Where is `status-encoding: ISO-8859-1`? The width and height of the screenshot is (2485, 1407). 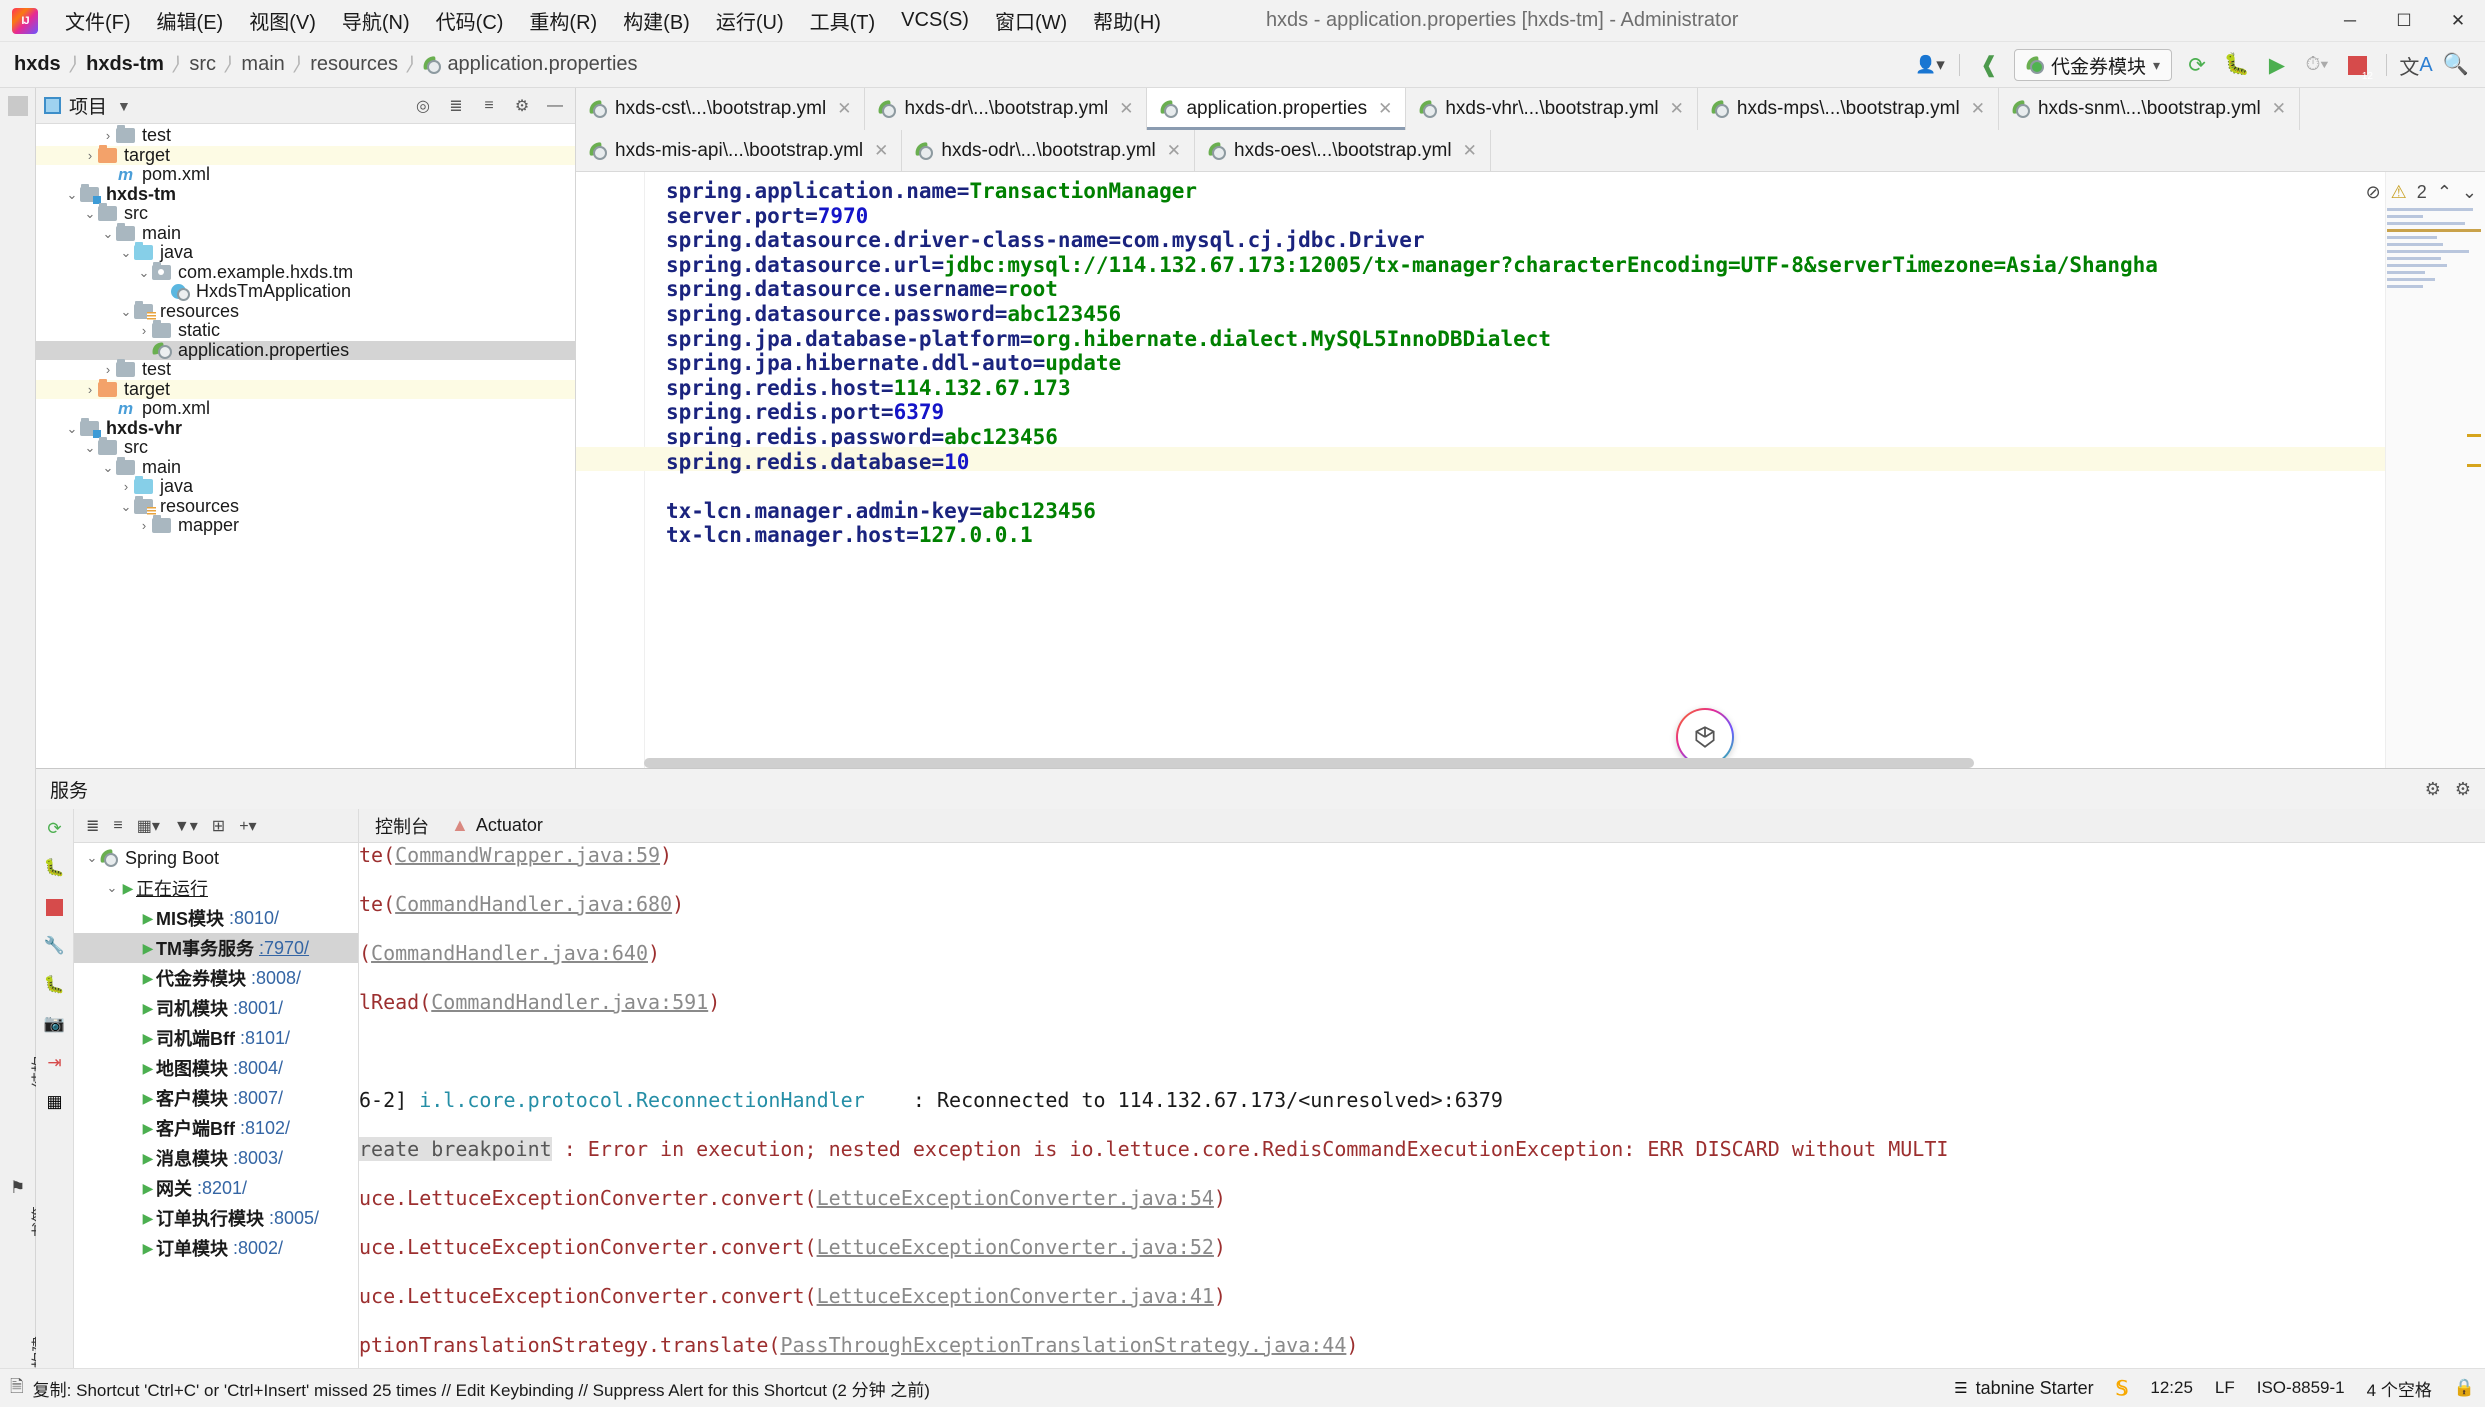
status-encoding: ISO-8859-1 is located at coordinates (2301, 1388).